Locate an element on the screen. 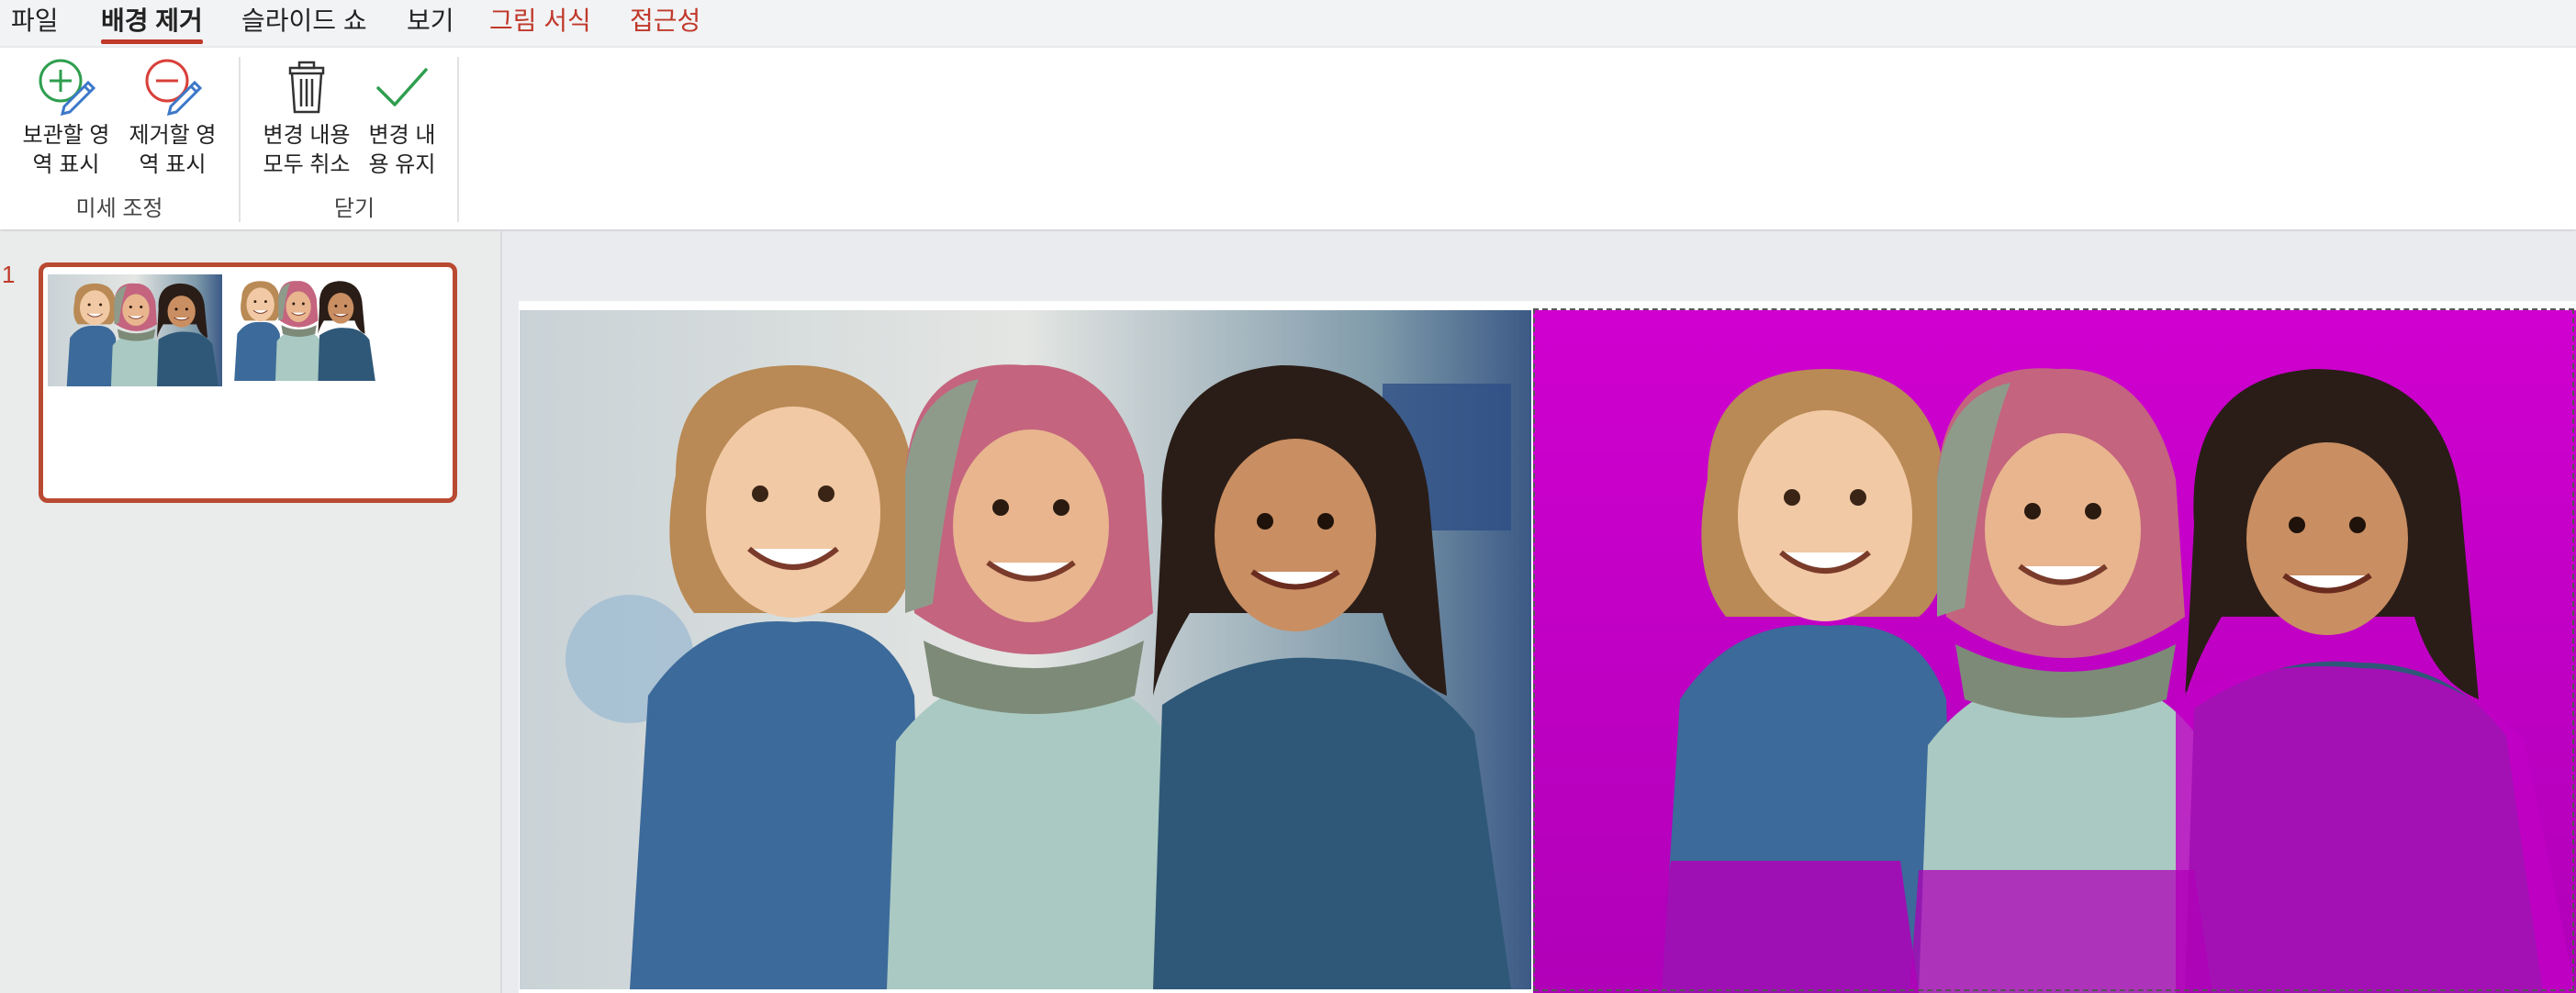  discard-changes-label: 변경 내용 모두 취소 is located at coordinates (307, 150).